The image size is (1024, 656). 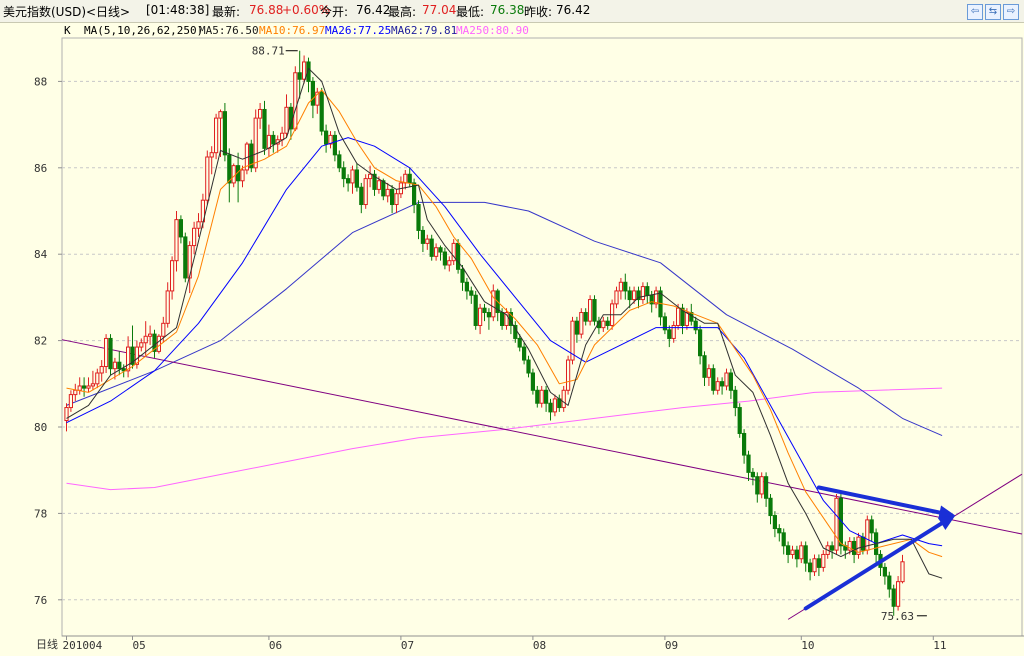 I want to click on x-tick-label: 09, so click(x=671, y=645).